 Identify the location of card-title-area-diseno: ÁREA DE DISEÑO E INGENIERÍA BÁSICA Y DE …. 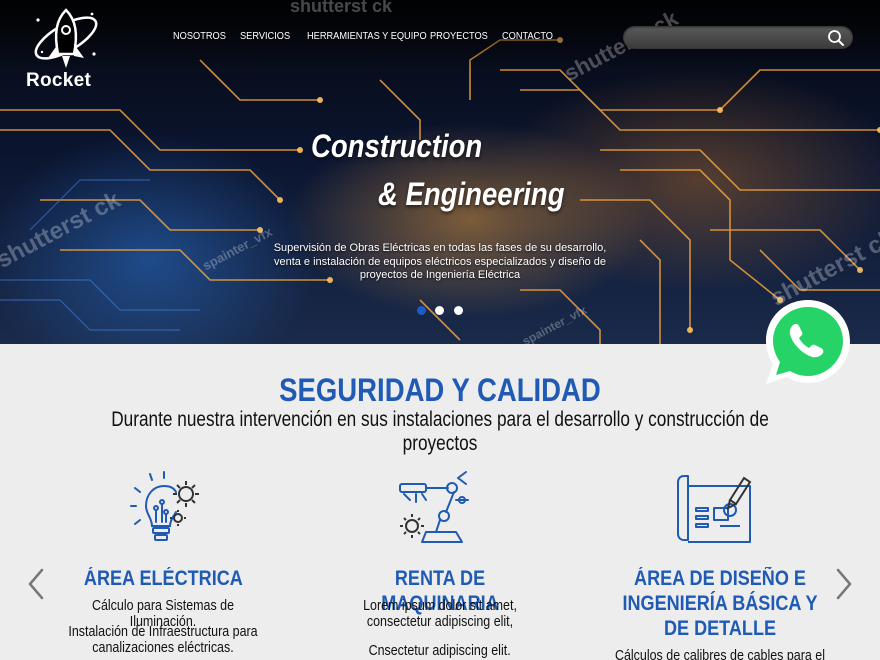
(720, 603).